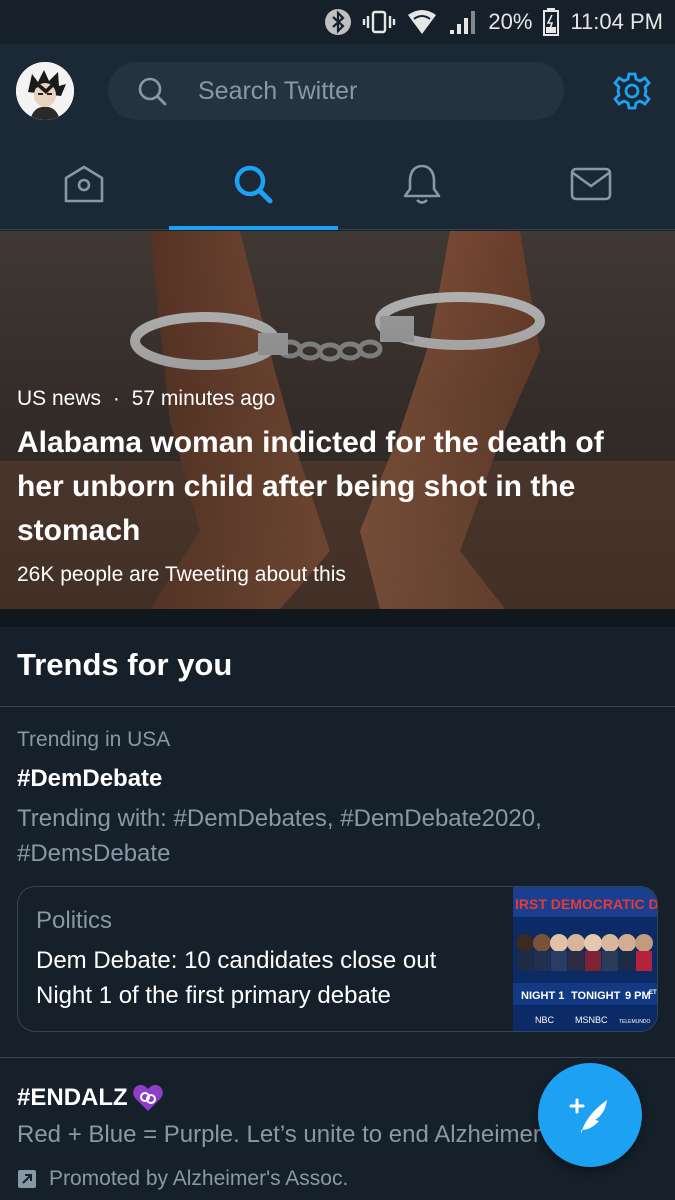 This screenshot has width=675, height=1200. I want to click on purple-heart-icon, so click(147, 1098).